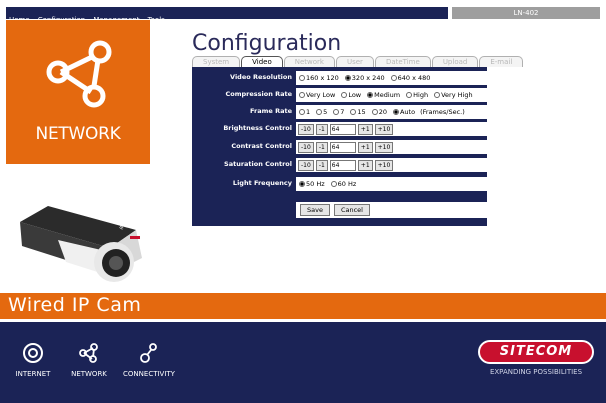 The image size is (606, 403). What do you see at coordinates (306, 165) in the screenshot?
I see `saturation-minus-10-button: -10` at bounding box center [306, 165].